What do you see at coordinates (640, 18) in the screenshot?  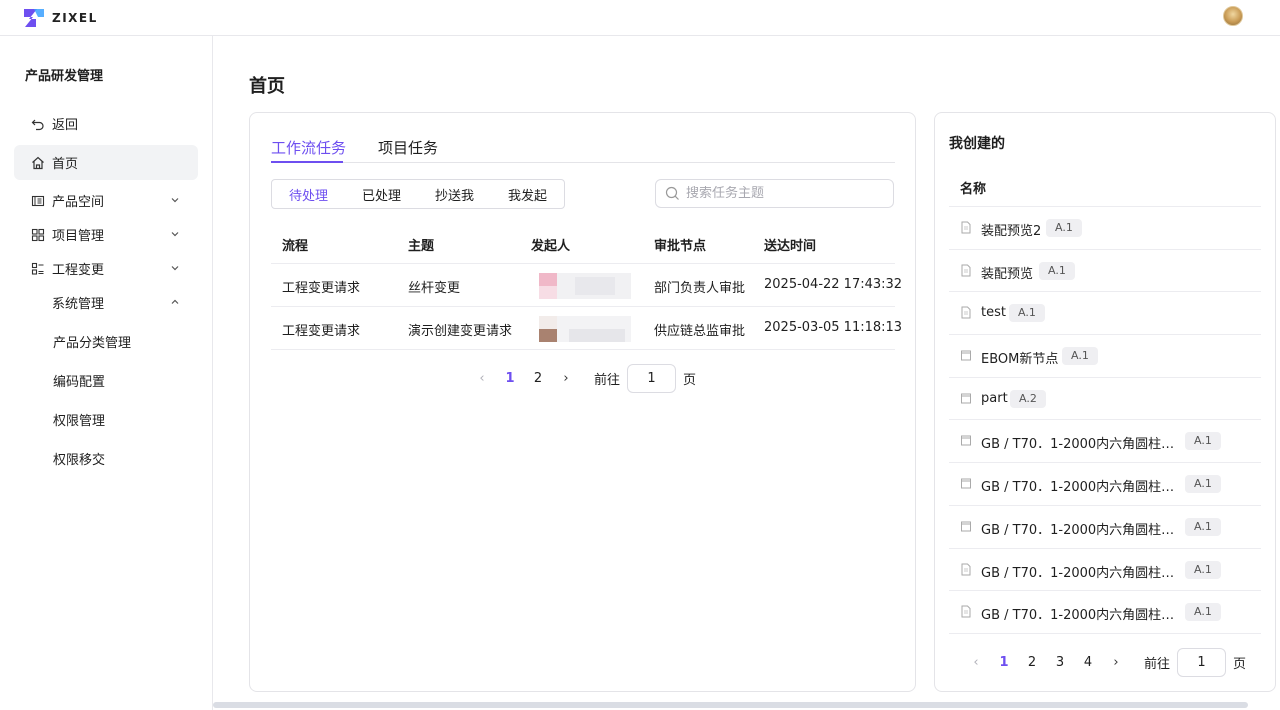 I see `top-bar: ZIXEL` at bounding box center [640, 18].